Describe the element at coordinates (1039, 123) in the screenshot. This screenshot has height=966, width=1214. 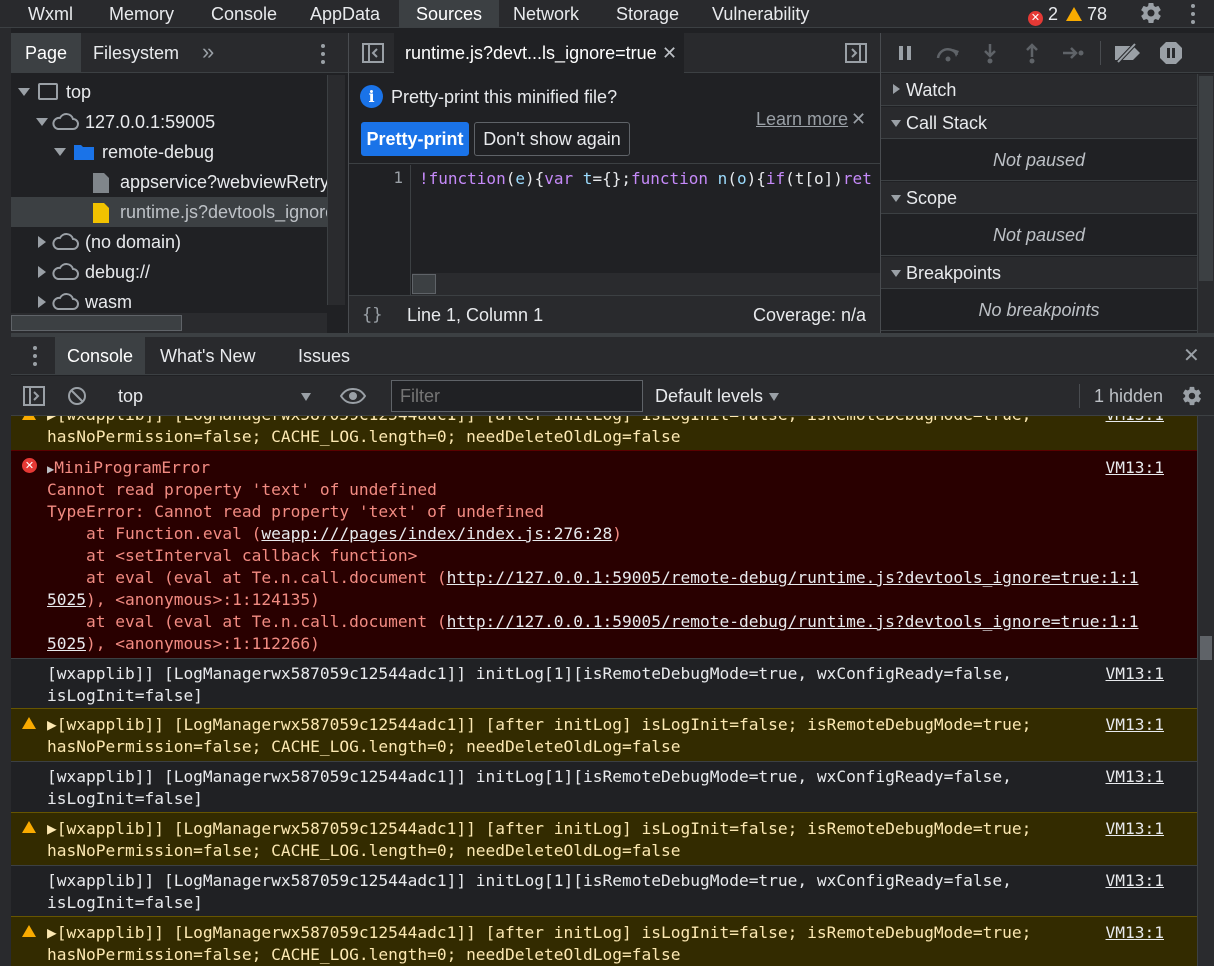
I see `call-stack-section-header: Call Stack` at that location.